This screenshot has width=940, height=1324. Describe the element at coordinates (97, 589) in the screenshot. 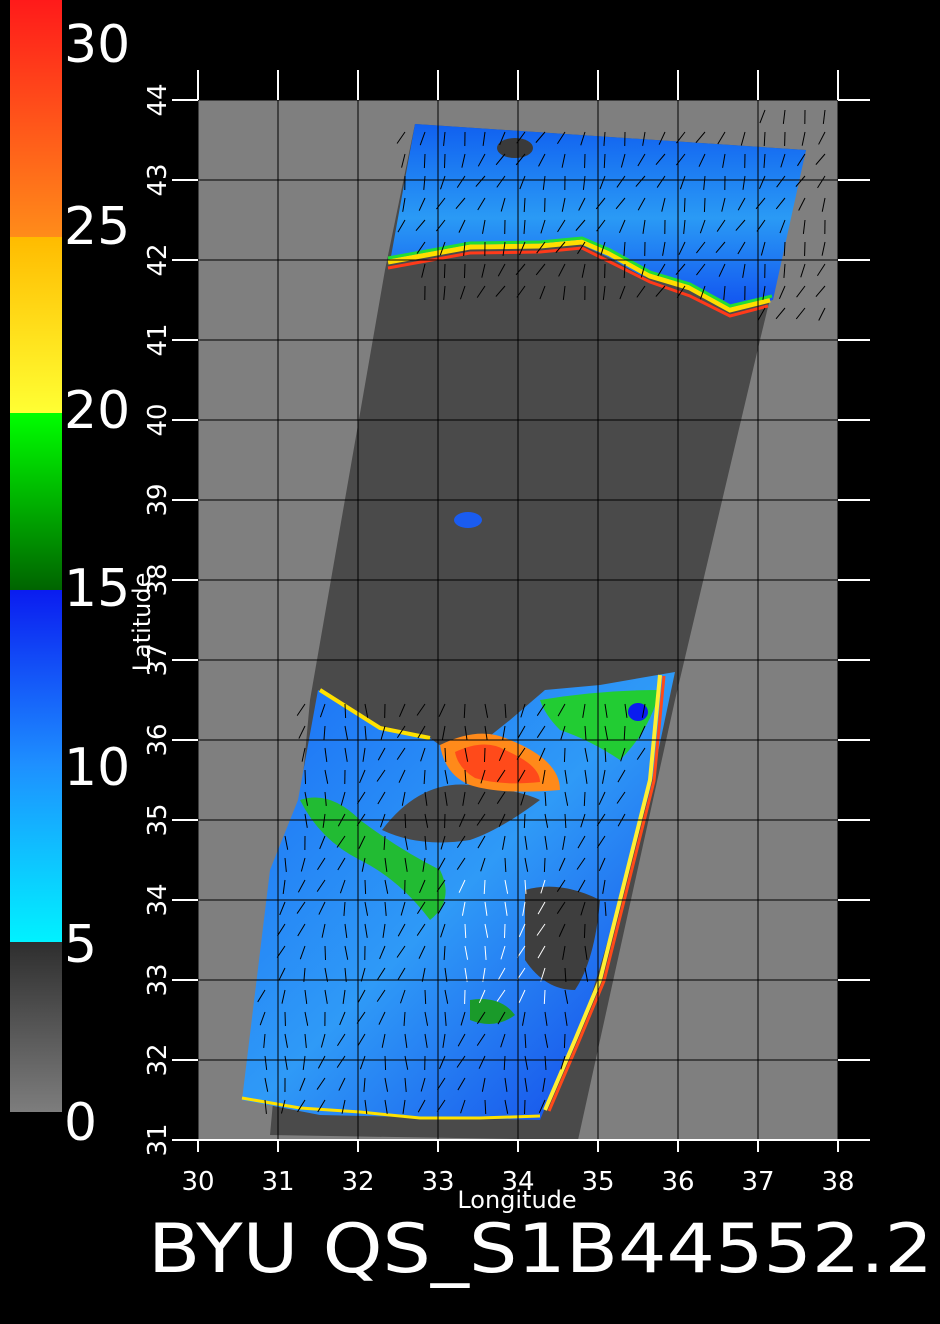

I see `colorbar-tick-15: 15` at that location.